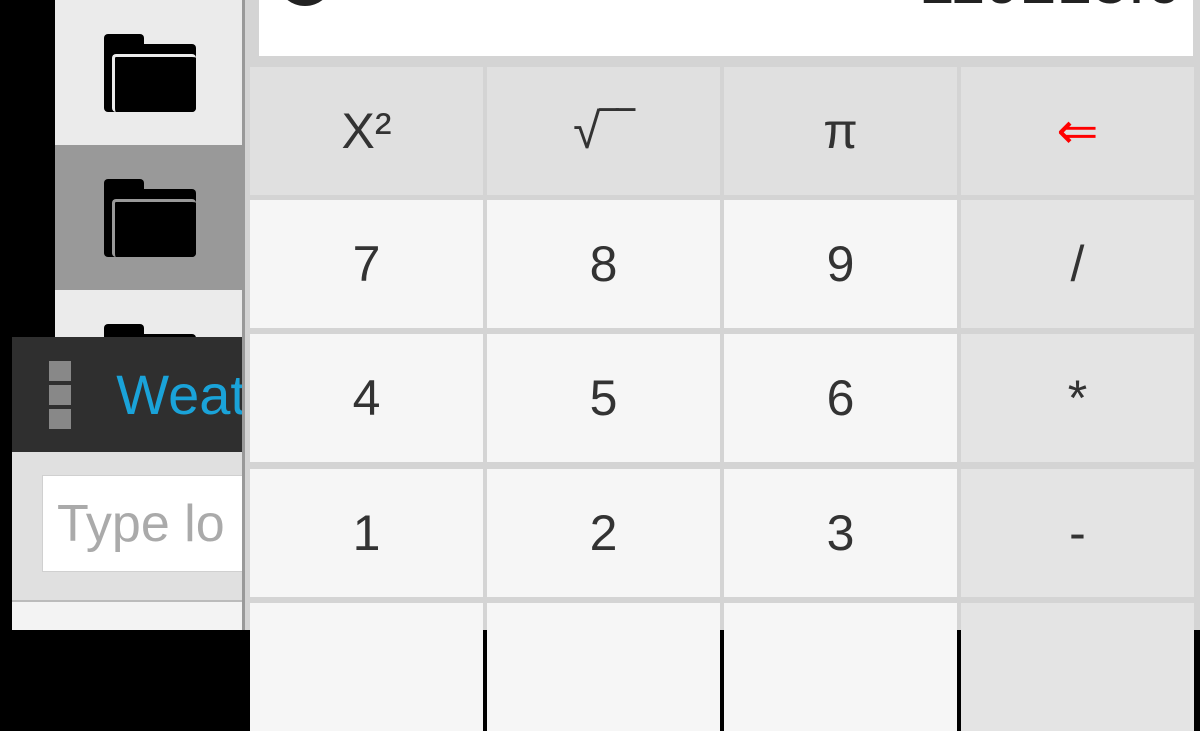 The width and height of the screenshot is (1200, 731). Describe the element at coordinates (726, 28) in the screenshot. I see `calculator-display: 119218.6` at that location.